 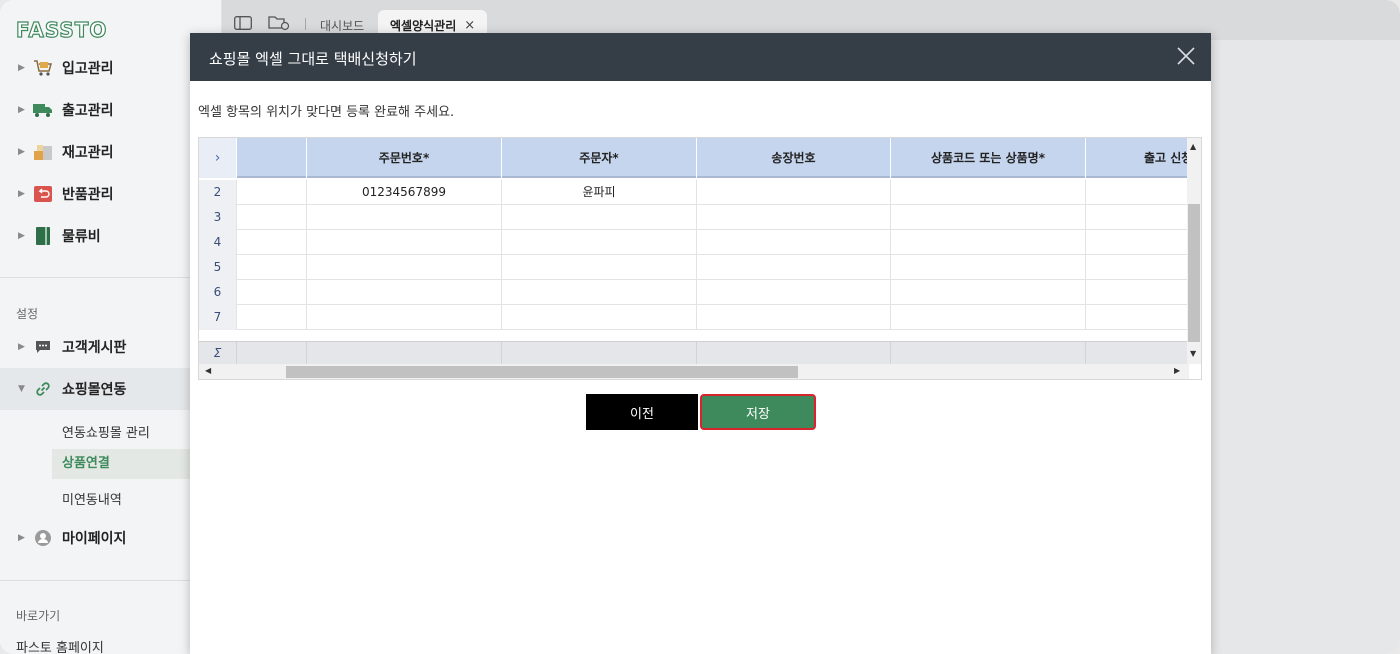 What do you see at coordinates (279, 23) in the screenshot?
I see `folder-settings-icon` at bounding box center [279, 23].